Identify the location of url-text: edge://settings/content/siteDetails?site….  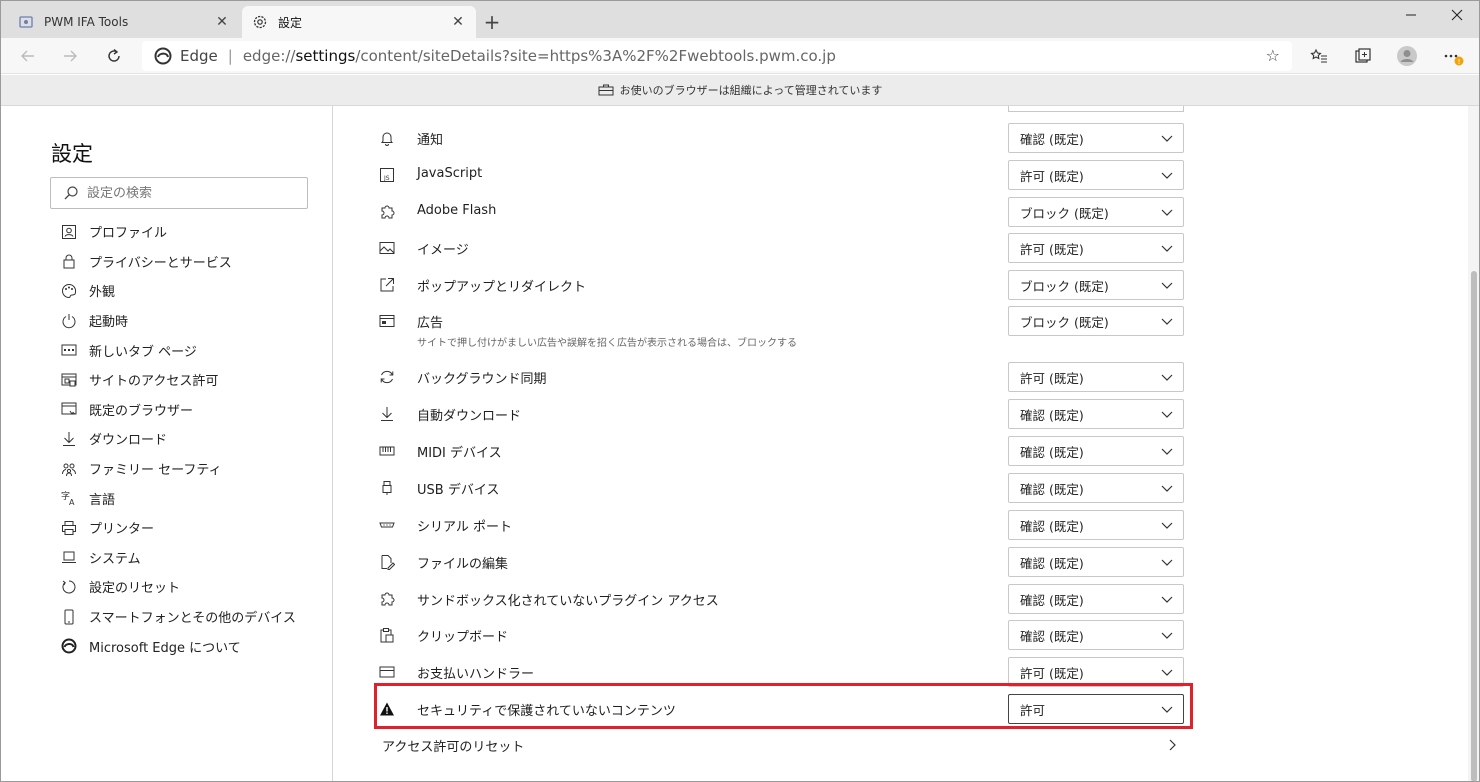
(539, 56).